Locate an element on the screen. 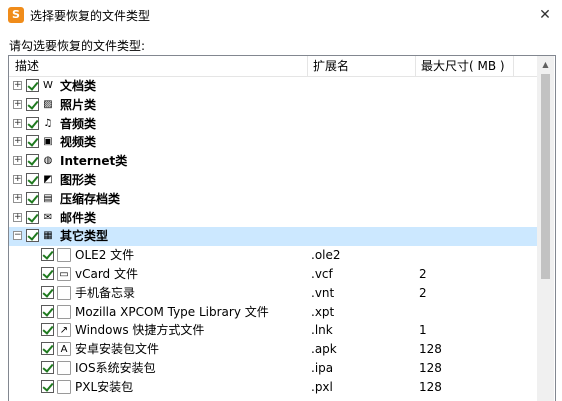  file-type-row: OLE2 文件 .ole2 is located at coordinates (273, 255).